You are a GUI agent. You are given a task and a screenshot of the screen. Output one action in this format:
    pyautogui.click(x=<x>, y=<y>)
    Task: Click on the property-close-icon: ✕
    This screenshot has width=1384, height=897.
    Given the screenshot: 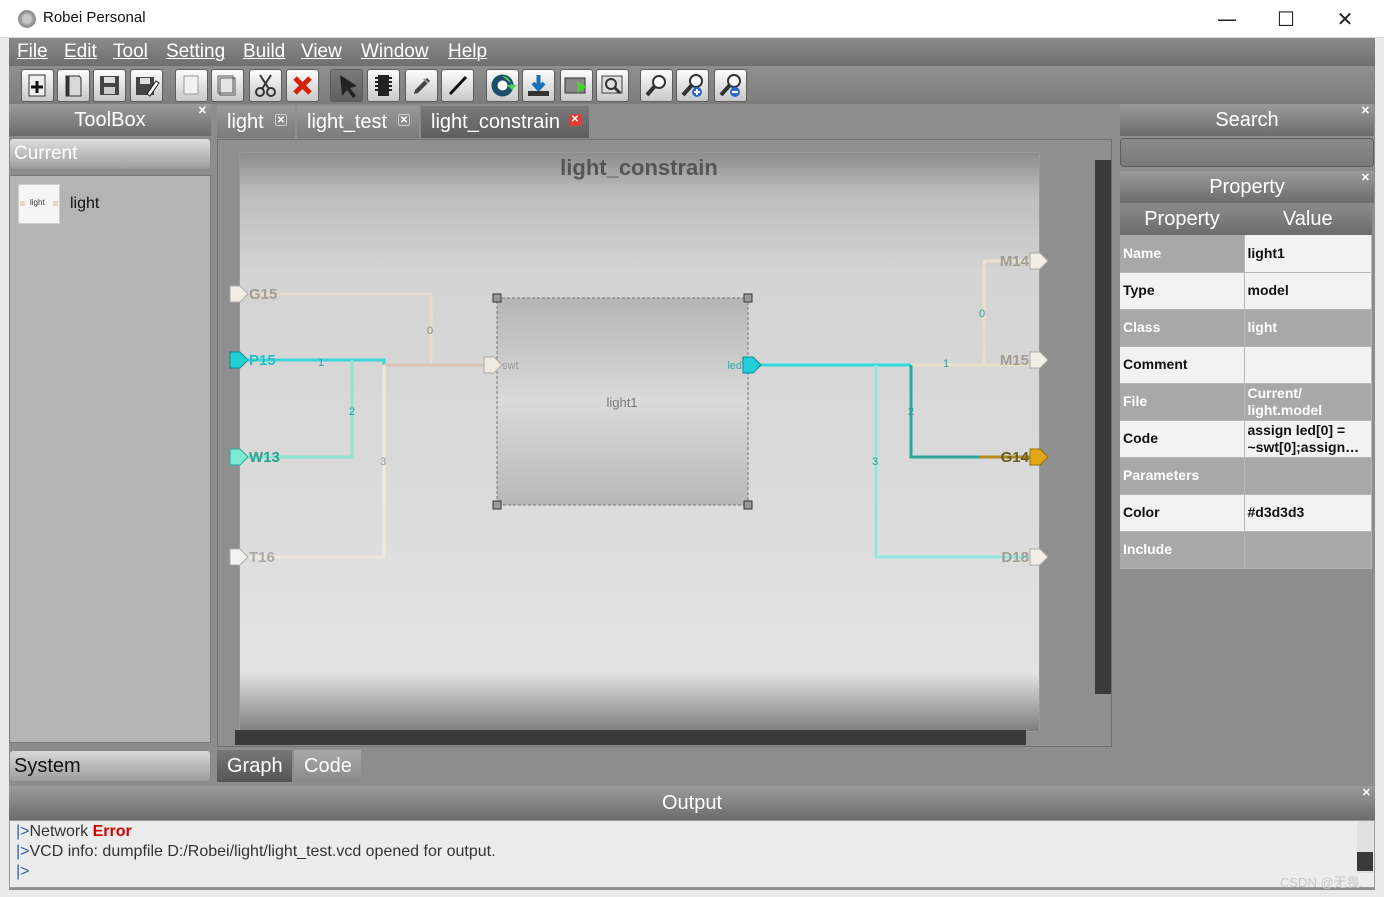 What is the action you would take?
    pyautogui.click(x=1365, y=177)
    